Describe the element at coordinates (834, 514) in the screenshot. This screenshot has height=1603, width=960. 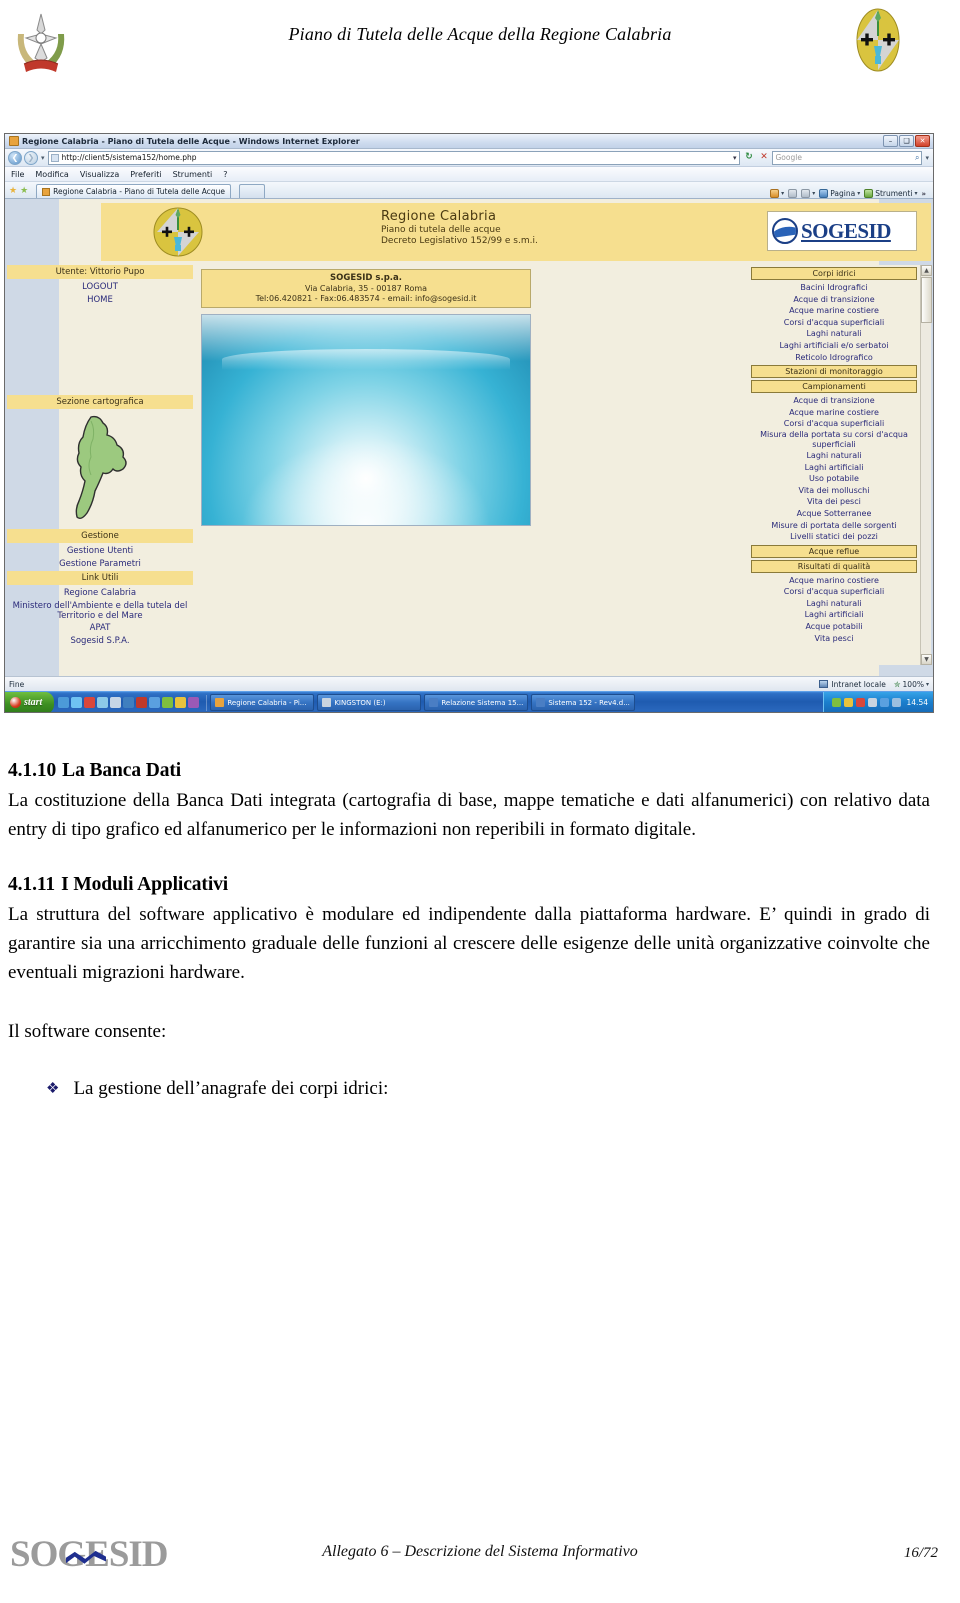
I see `menu-link: Acque Sotterranee` at that location.